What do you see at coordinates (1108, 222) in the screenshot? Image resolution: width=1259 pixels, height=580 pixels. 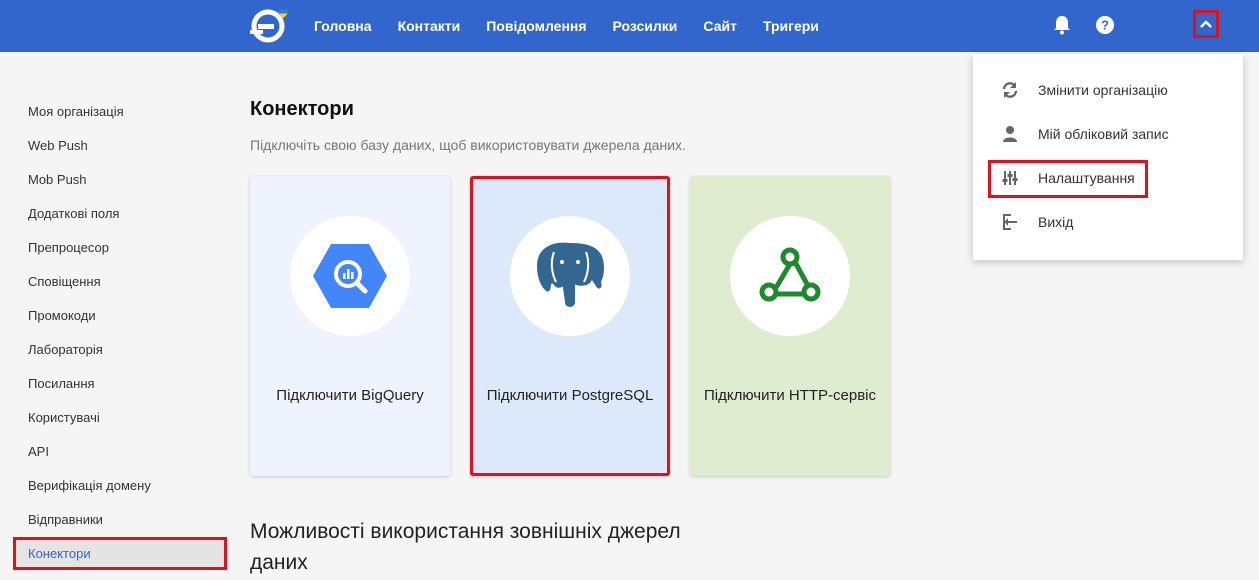 I see `menu-item-logout: Вихід` at bounding box center [1108, 222].